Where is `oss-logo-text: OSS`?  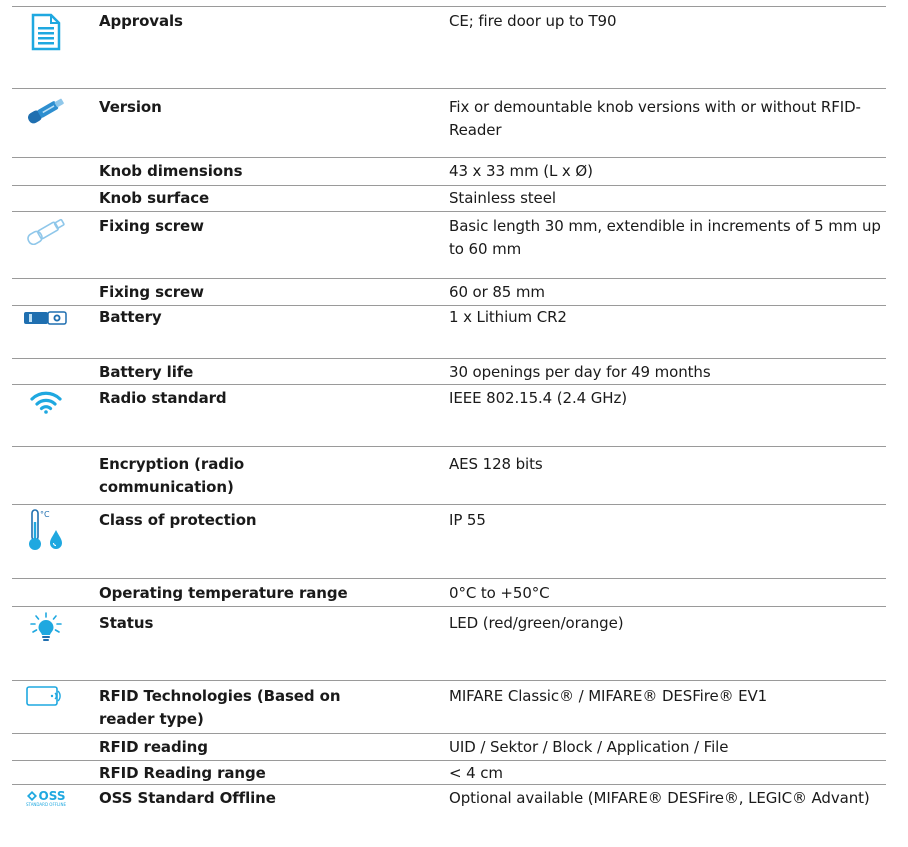
oss-logo-text: OSS is located at coordinates (52, 796).